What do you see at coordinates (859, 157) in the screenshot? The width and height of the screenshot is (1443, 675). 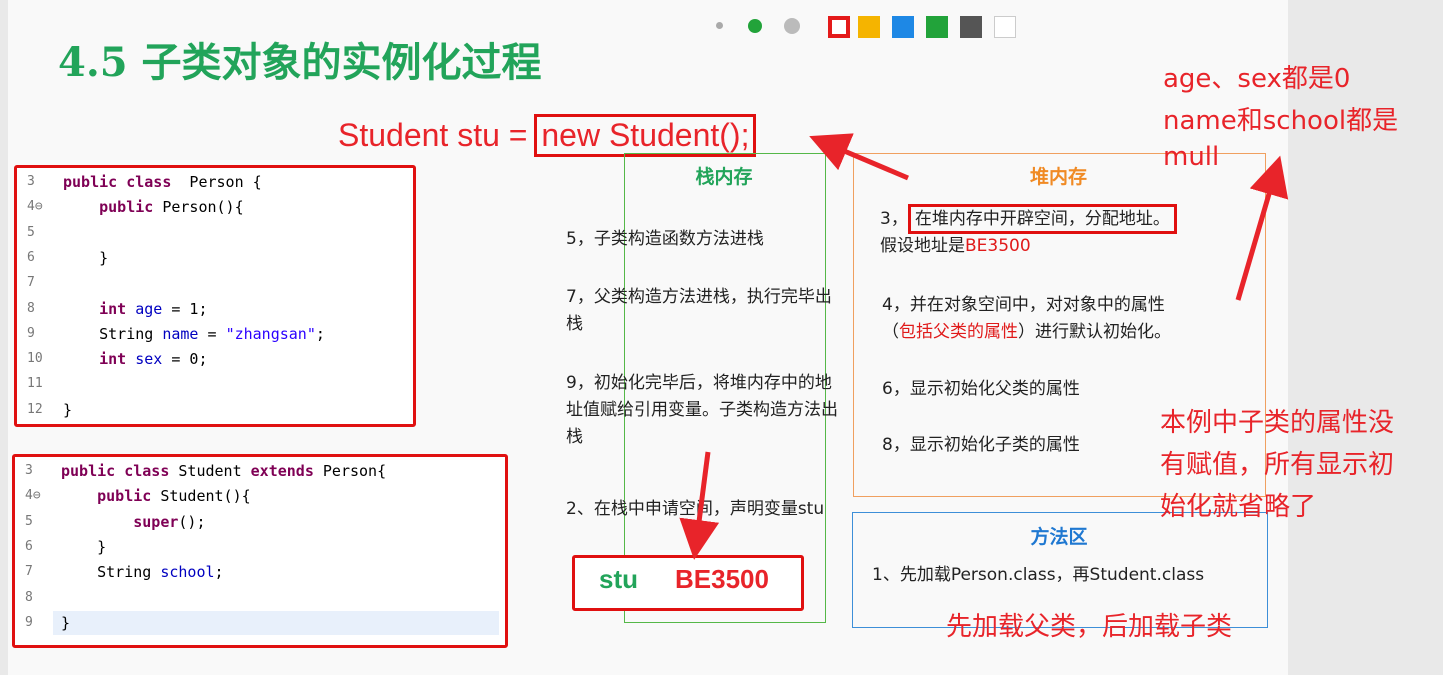 I see `arrow-heap-to-new` at bounding box center [859, 157].